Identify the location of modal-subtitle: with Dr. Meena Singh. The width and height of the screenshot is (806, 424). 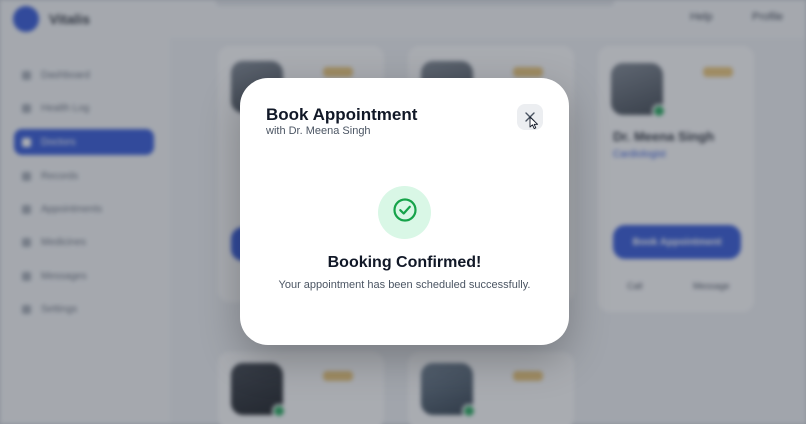
(318, 131).